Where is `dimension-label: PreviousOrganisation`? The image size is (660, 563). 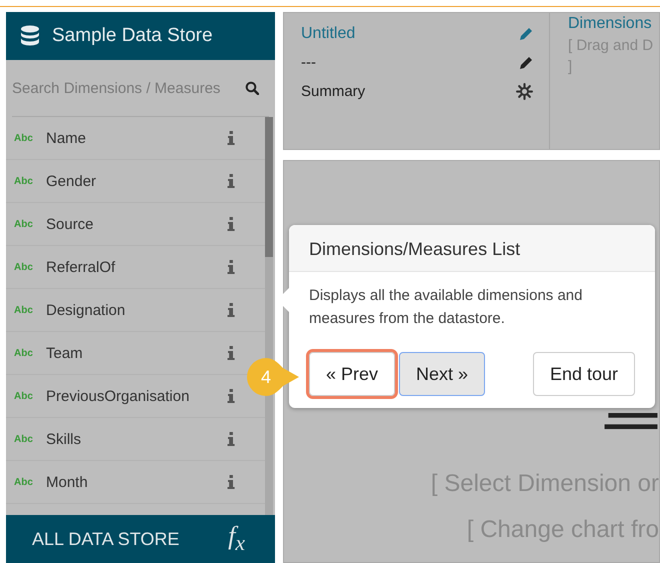
dimension-label: PreviousOrganisation is located at coordinates (118, 396).